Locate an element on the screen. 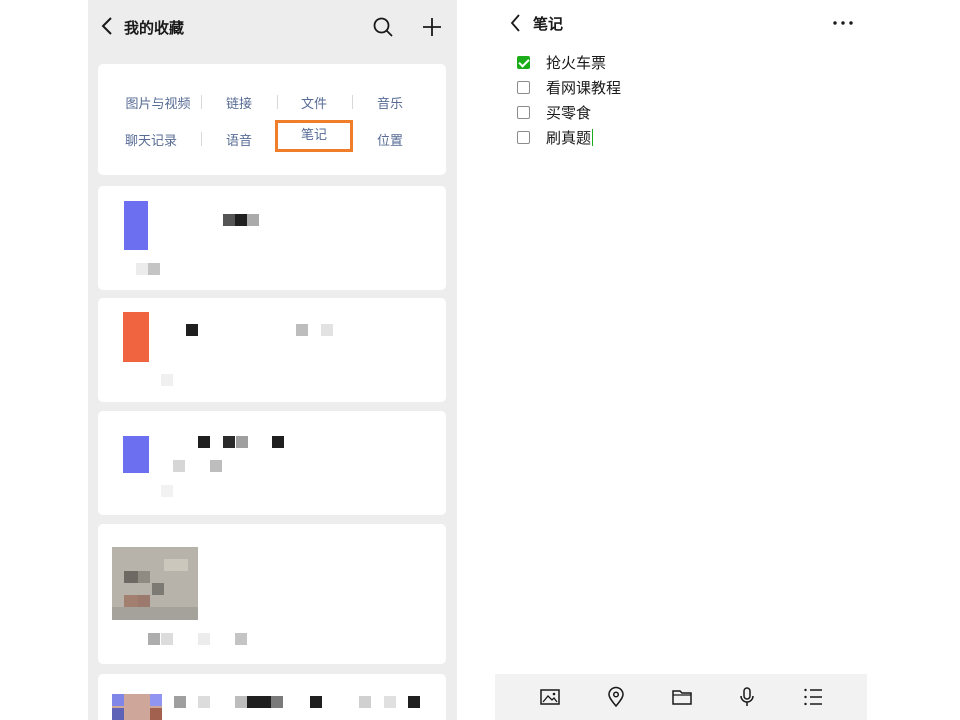 This screenshot has height=720, width=960. todo-item: 抢火车票 is located at coordinates (561, 62).